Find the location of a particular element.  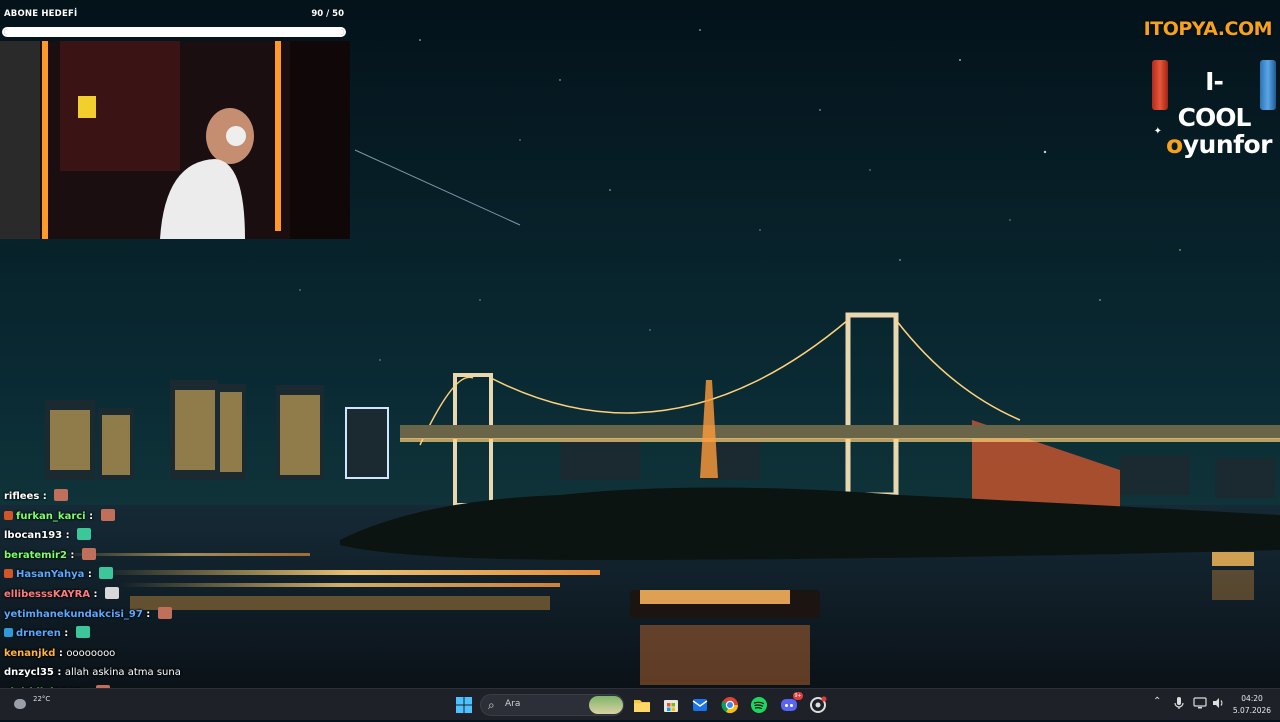

windows-start-icon is located at coordinates (464, 705).